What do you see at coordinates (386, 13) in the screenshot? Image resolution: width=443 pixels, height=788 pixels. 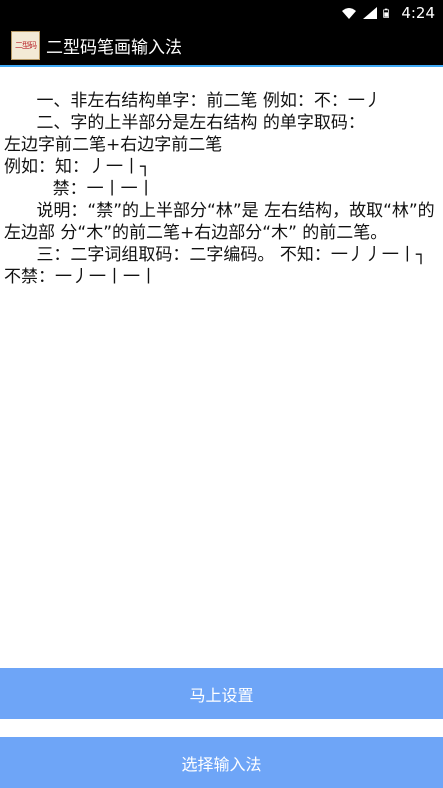 I see `battery-icon` at bounding box center [386, 13].